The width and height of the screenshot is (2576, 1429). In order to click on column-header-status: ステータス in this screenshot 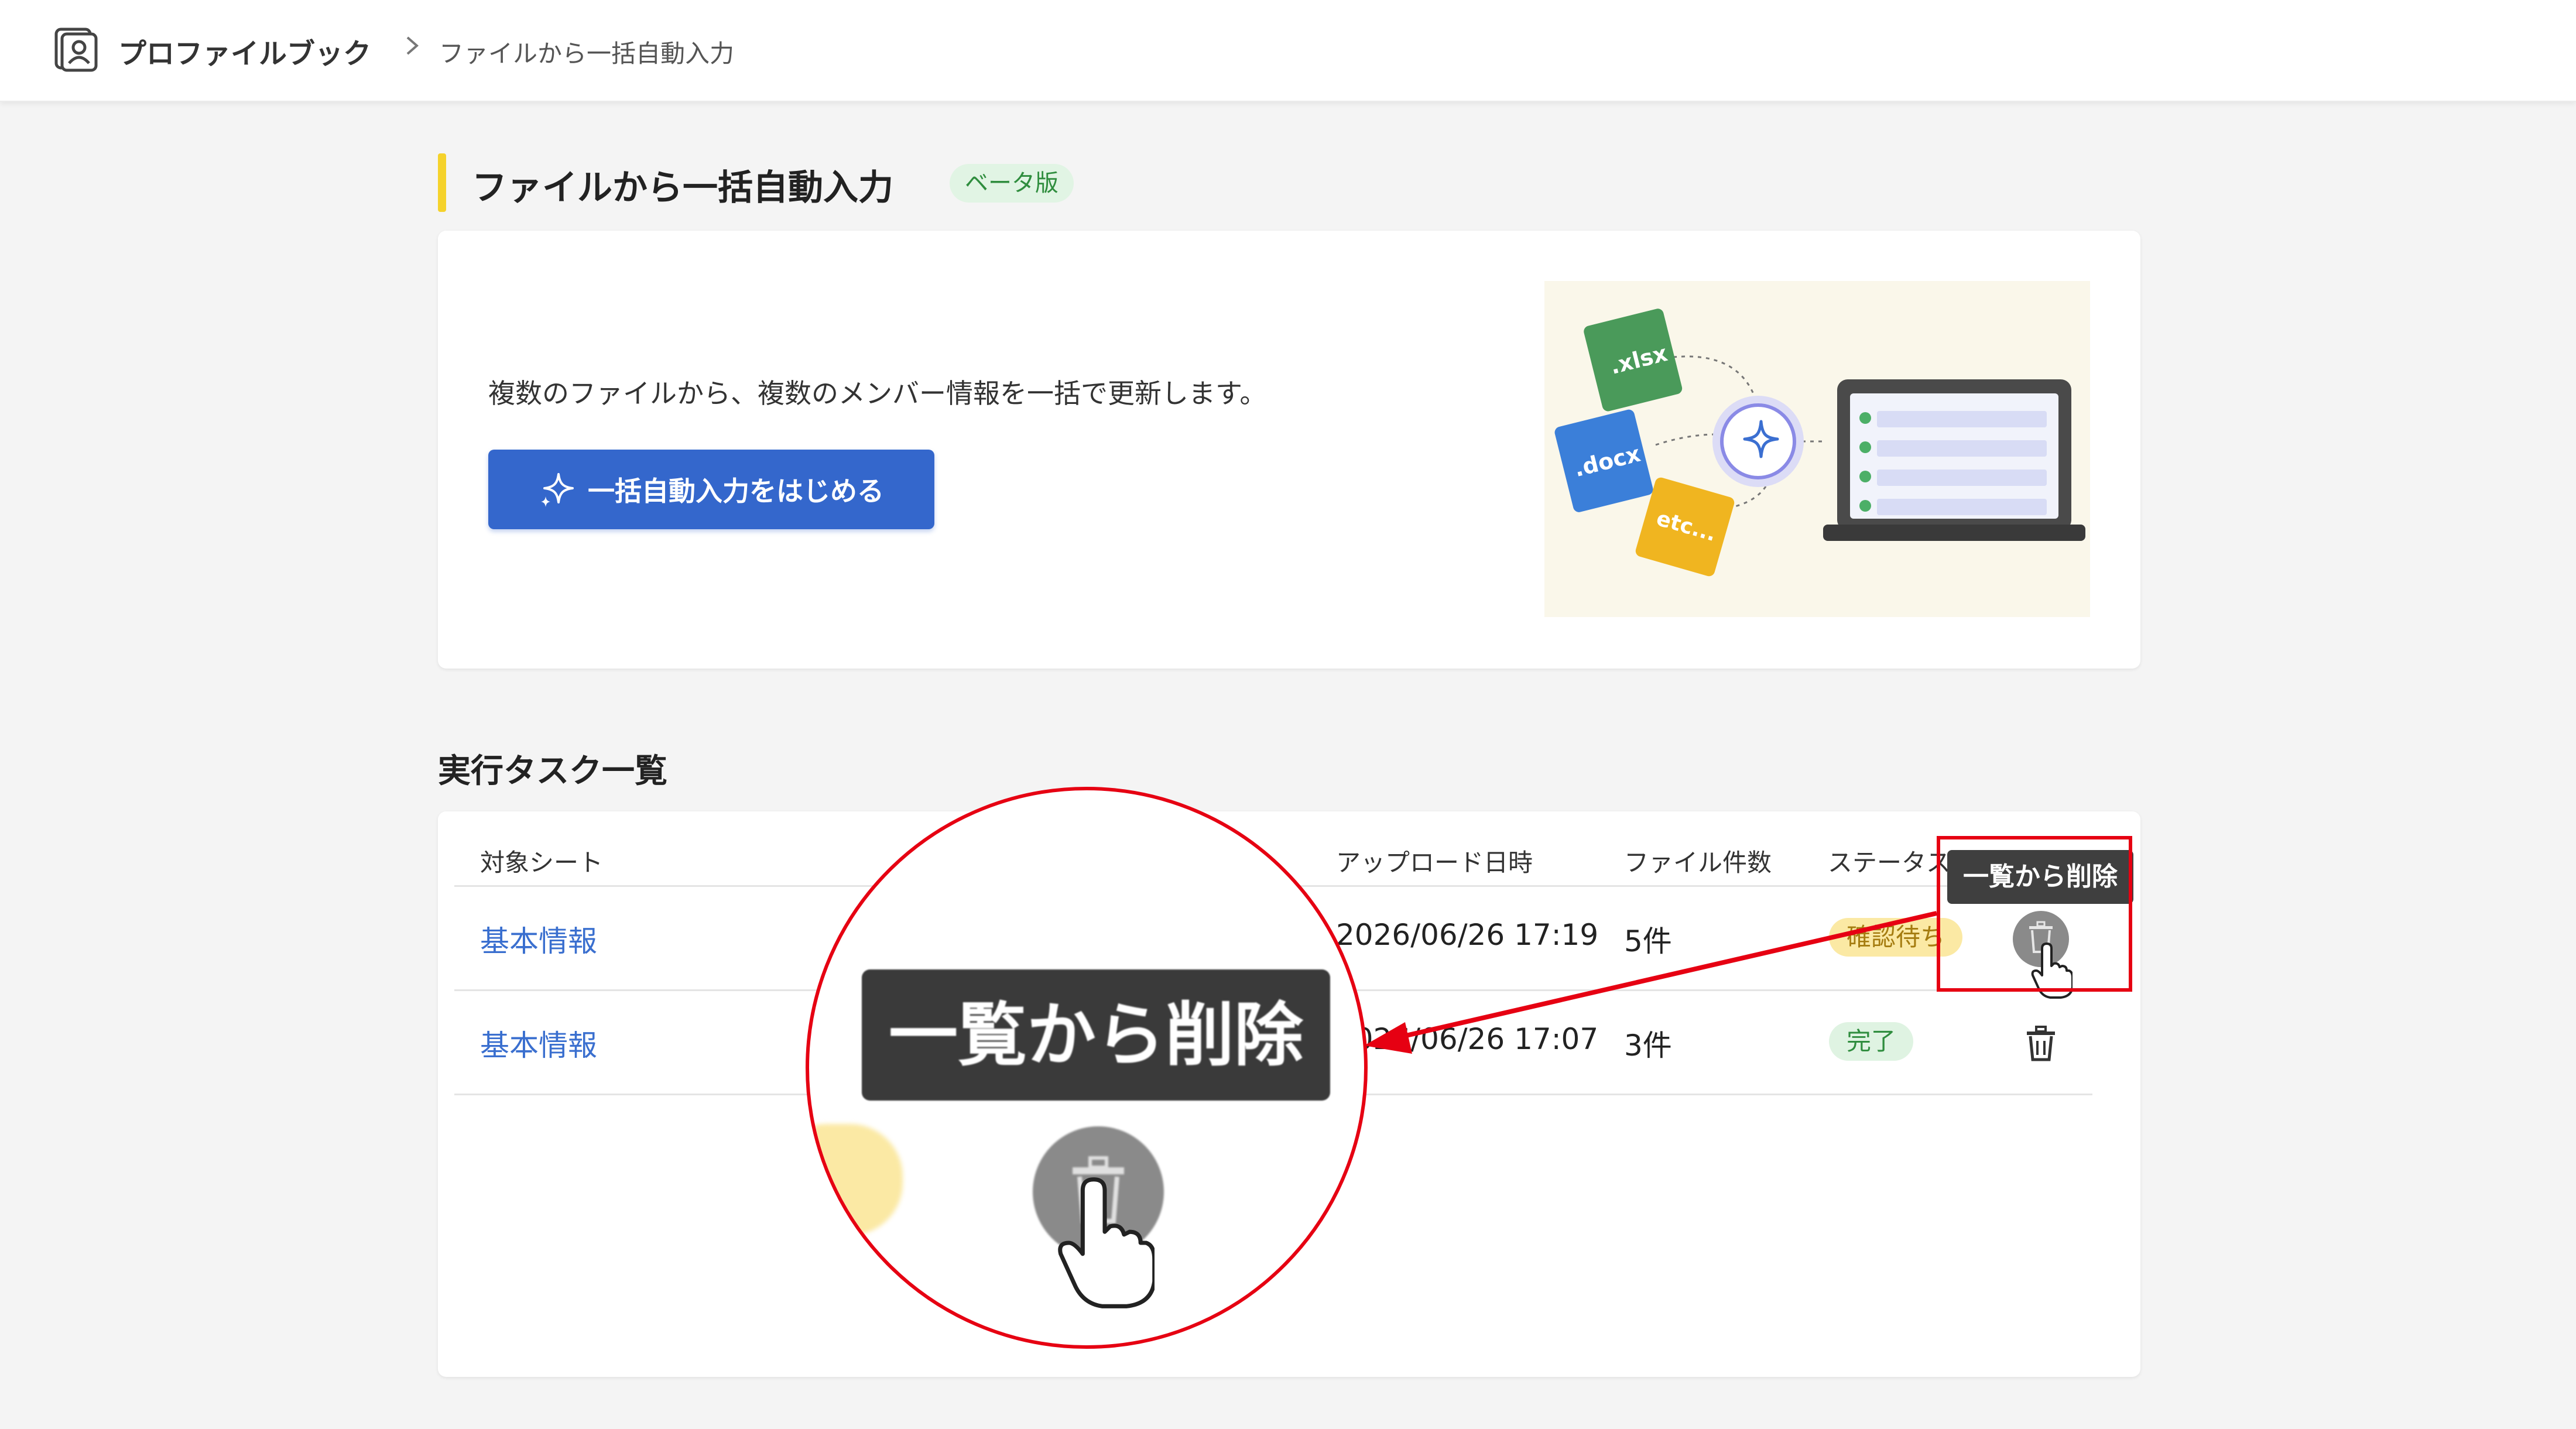, I will do `click(1889, 862)`.